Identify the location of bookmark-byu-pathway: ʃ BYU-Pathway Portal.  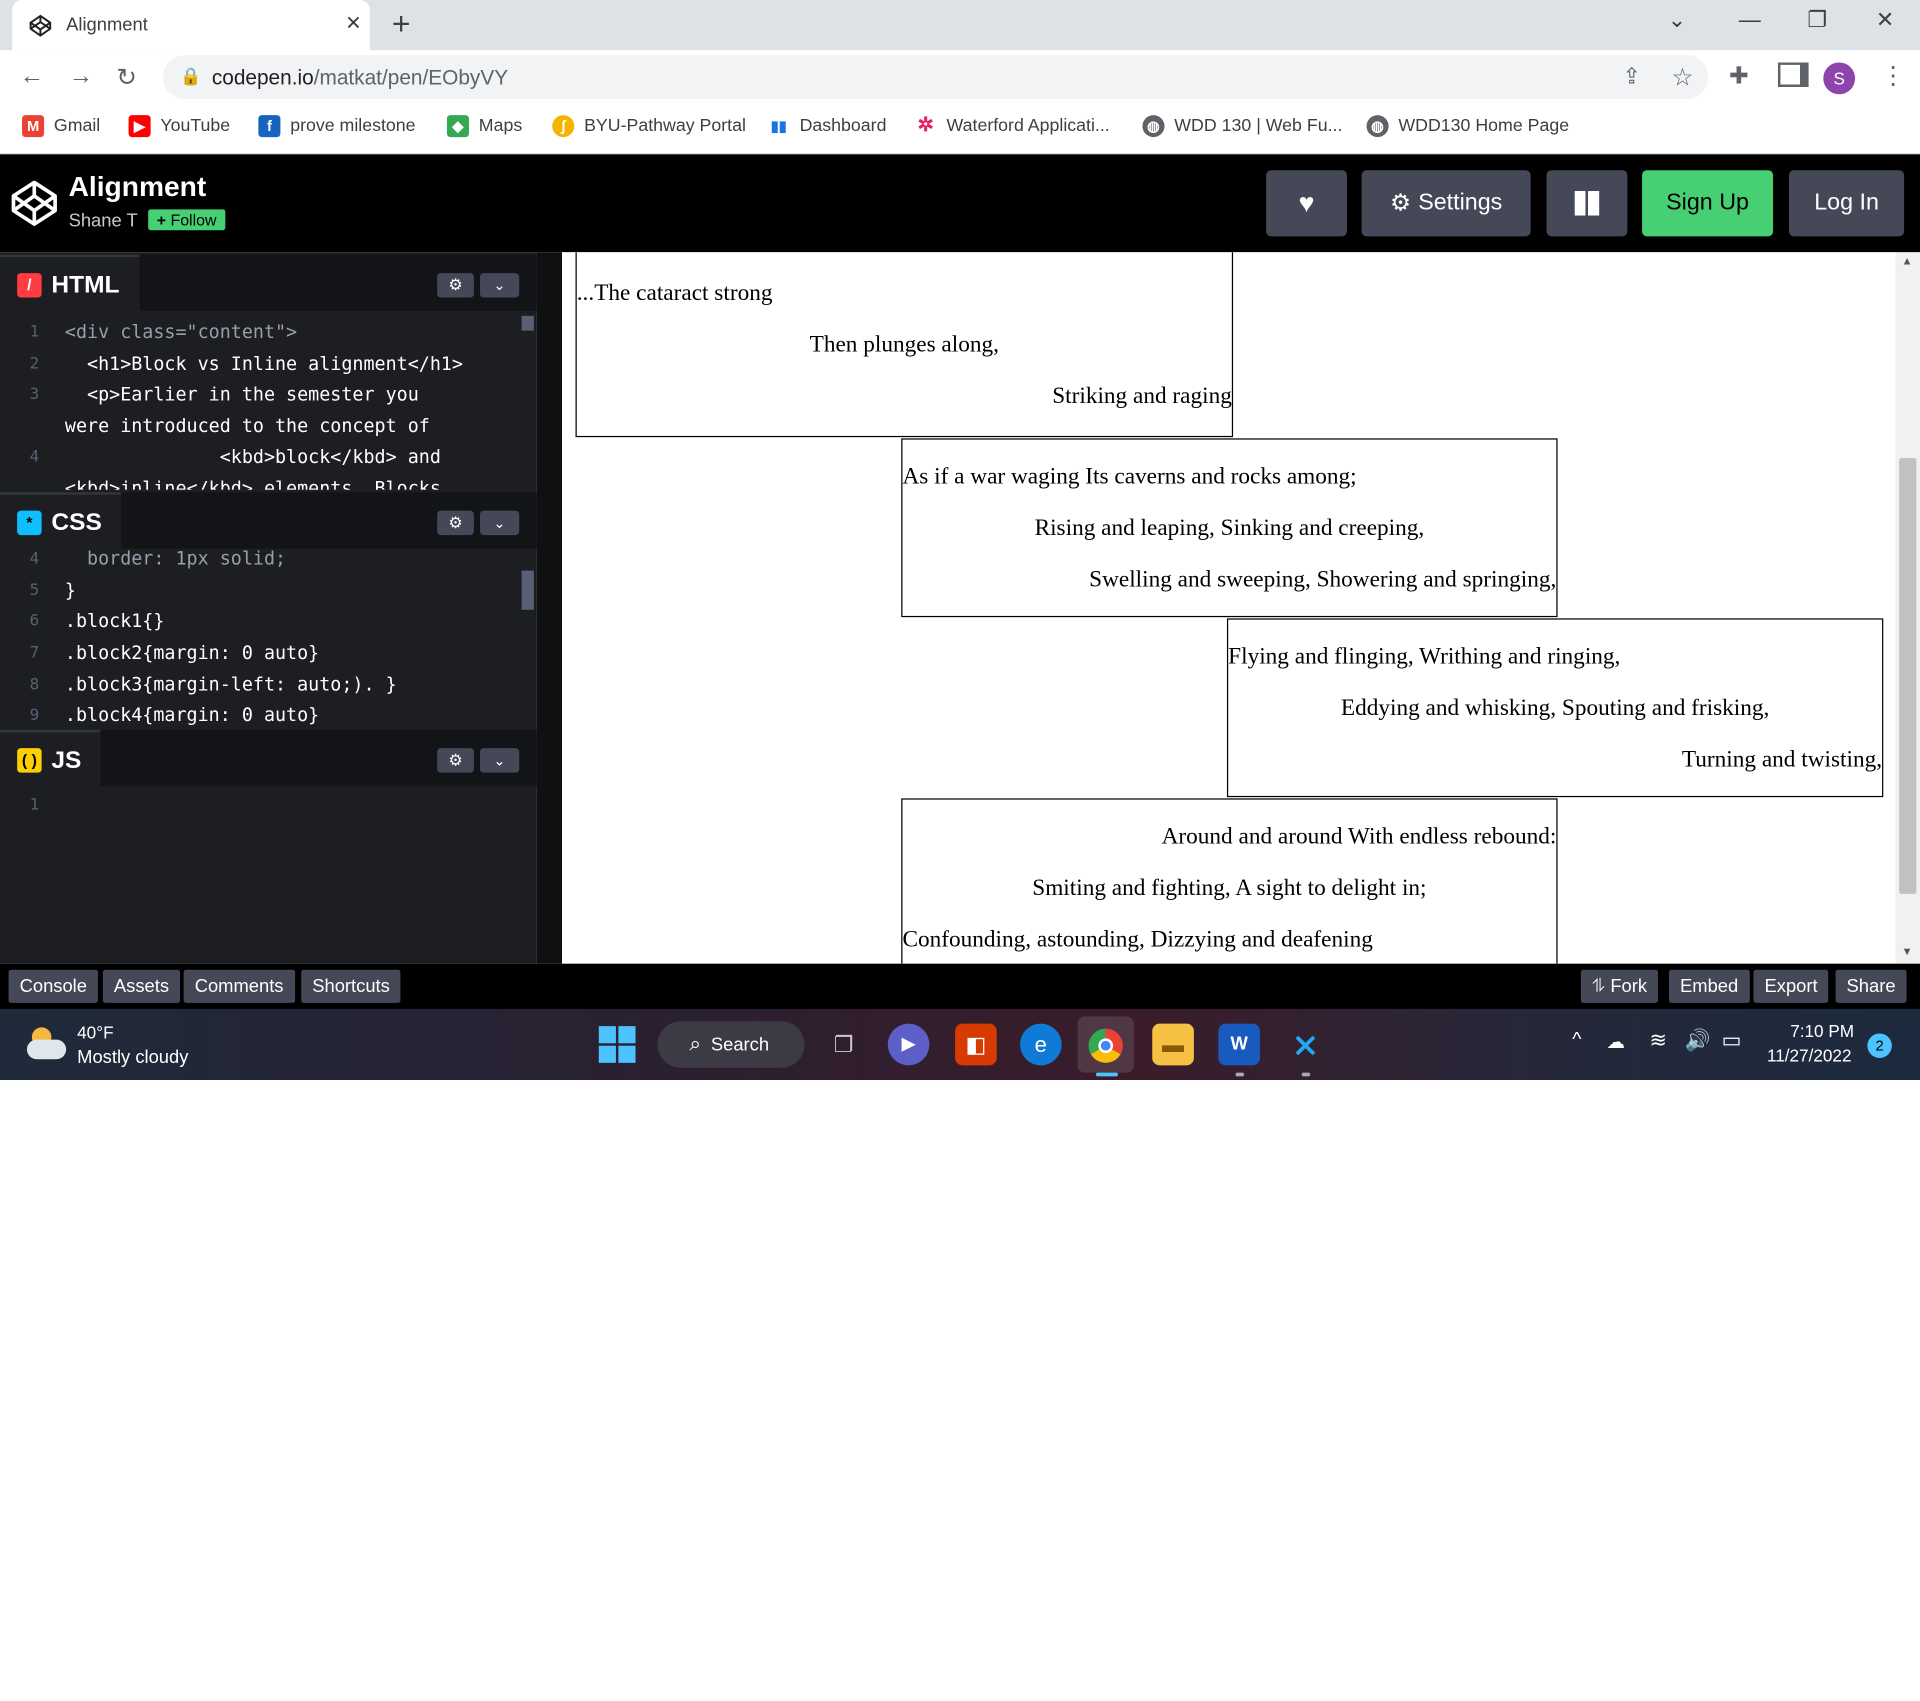
(649, 126).